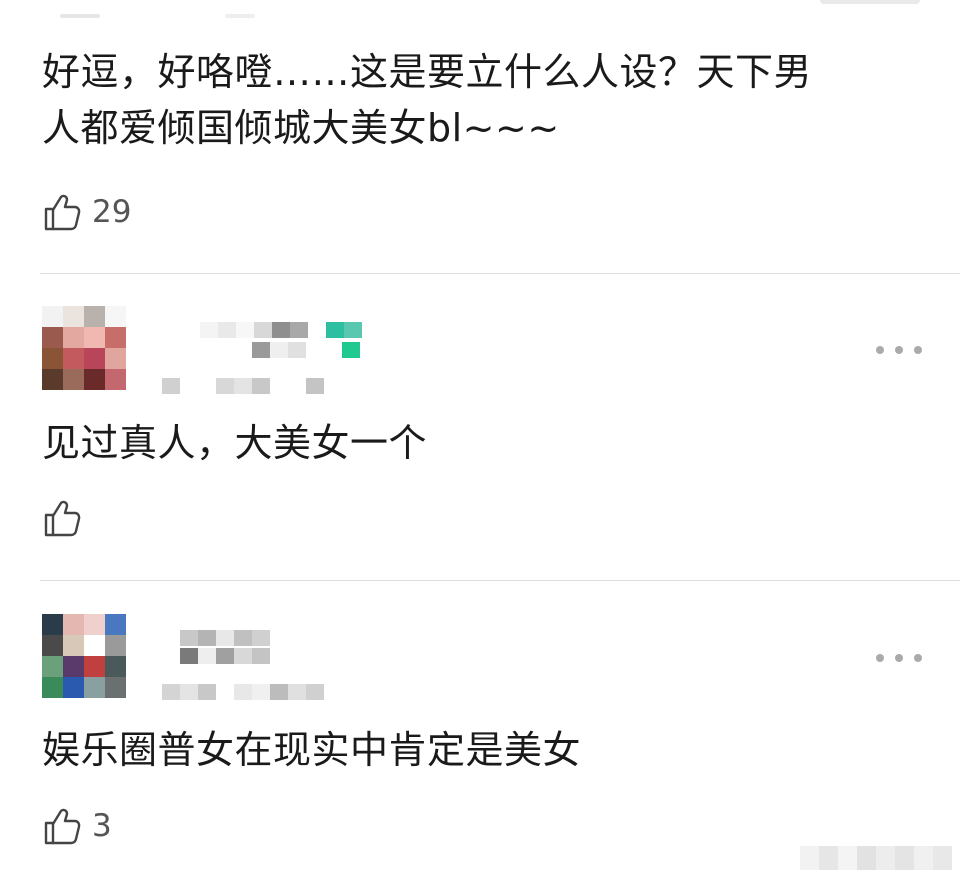 This screenshot has height=881, width=960. Describe the element at coordinates (301, 128) in the screenshot. I see `comment-text-line: 人都爱倾国倾城大美女bl~~~` at that location.